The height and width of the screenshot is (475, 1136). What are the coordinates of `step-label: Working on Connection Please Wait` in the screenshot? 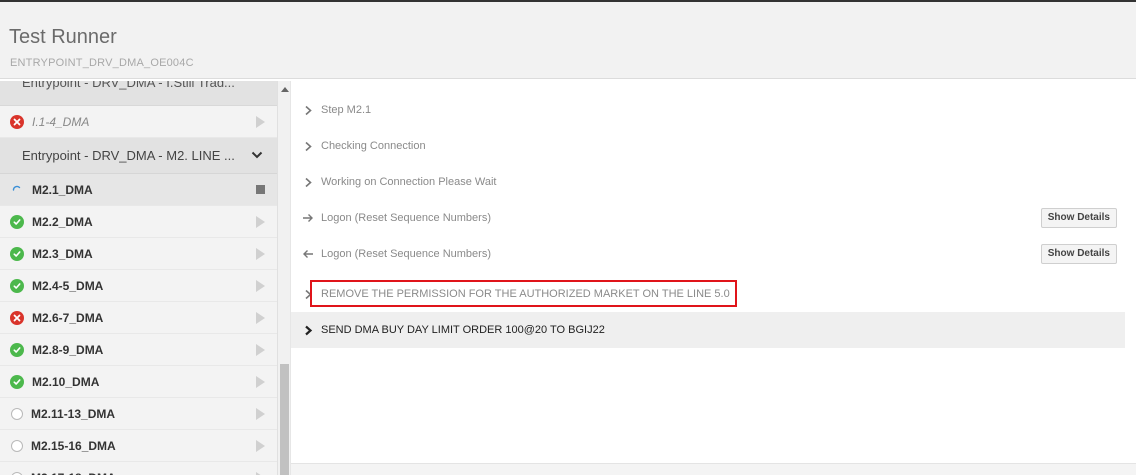 It's located at (409, 182).